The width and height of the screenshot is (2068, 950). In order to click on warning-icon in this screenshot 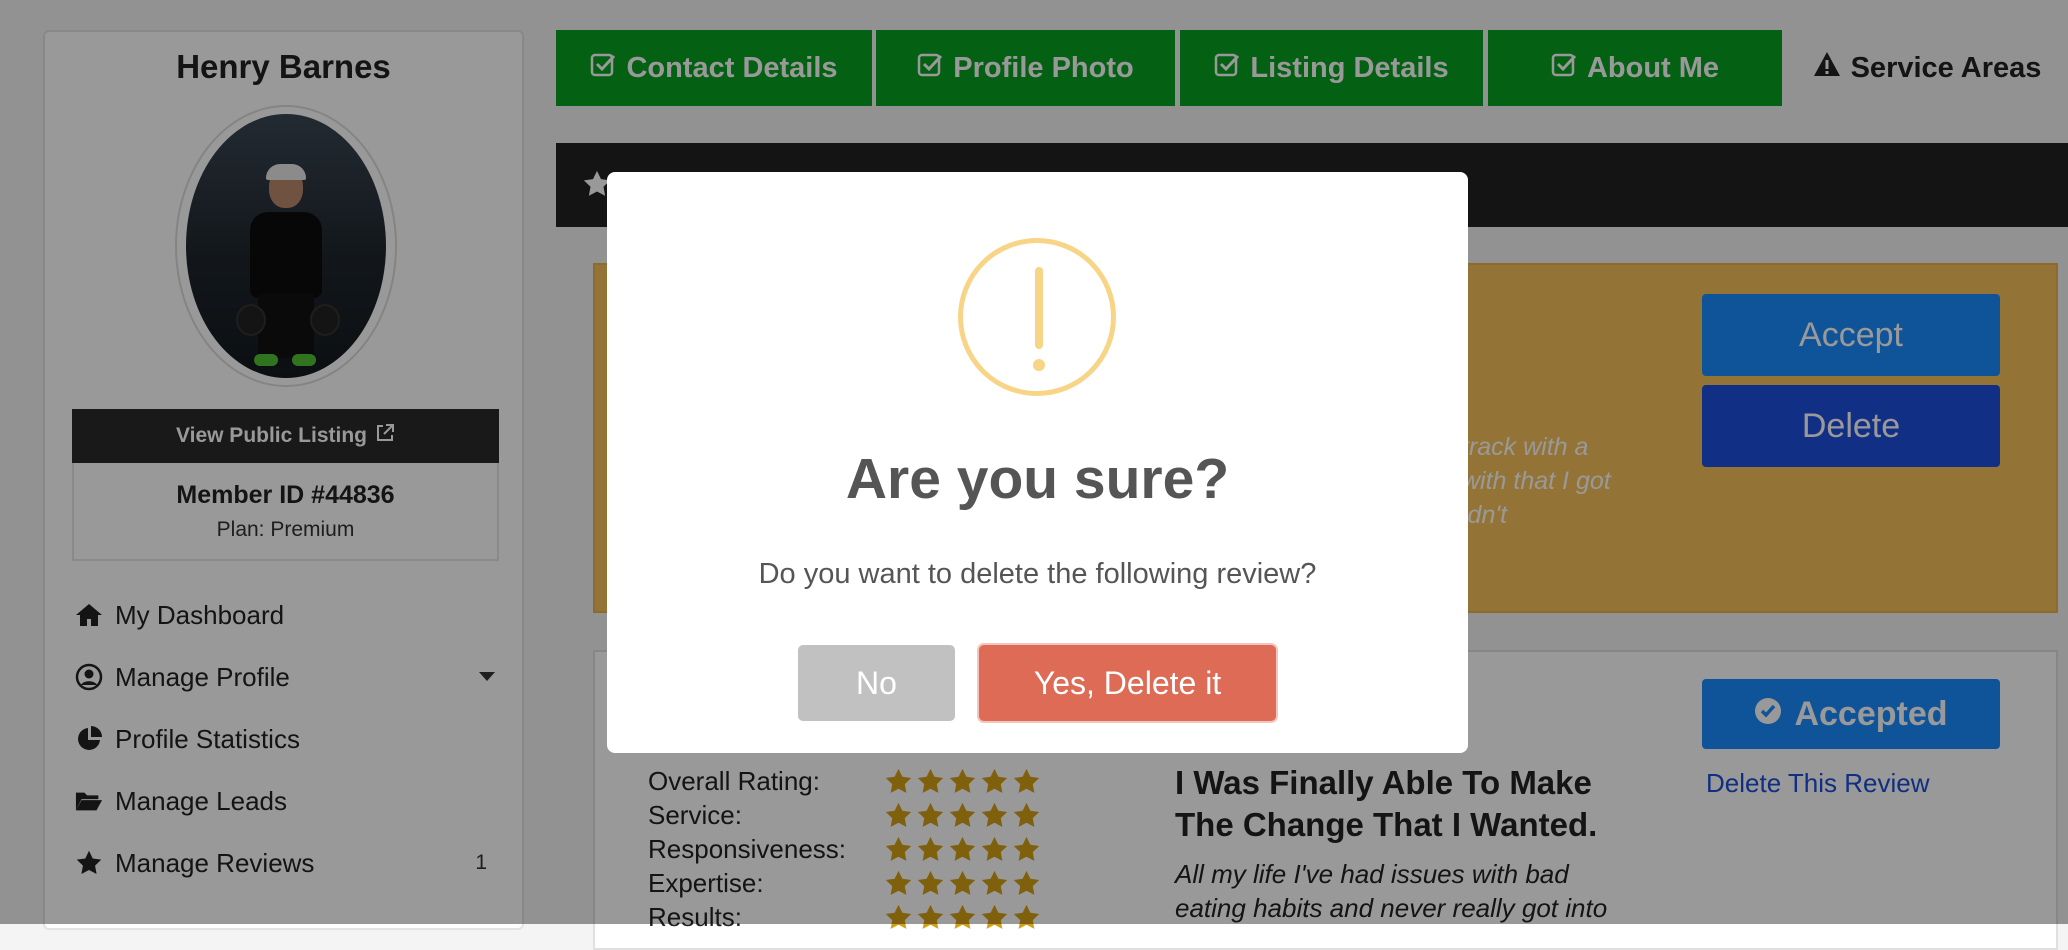, I will do `click(1037, 317)`.